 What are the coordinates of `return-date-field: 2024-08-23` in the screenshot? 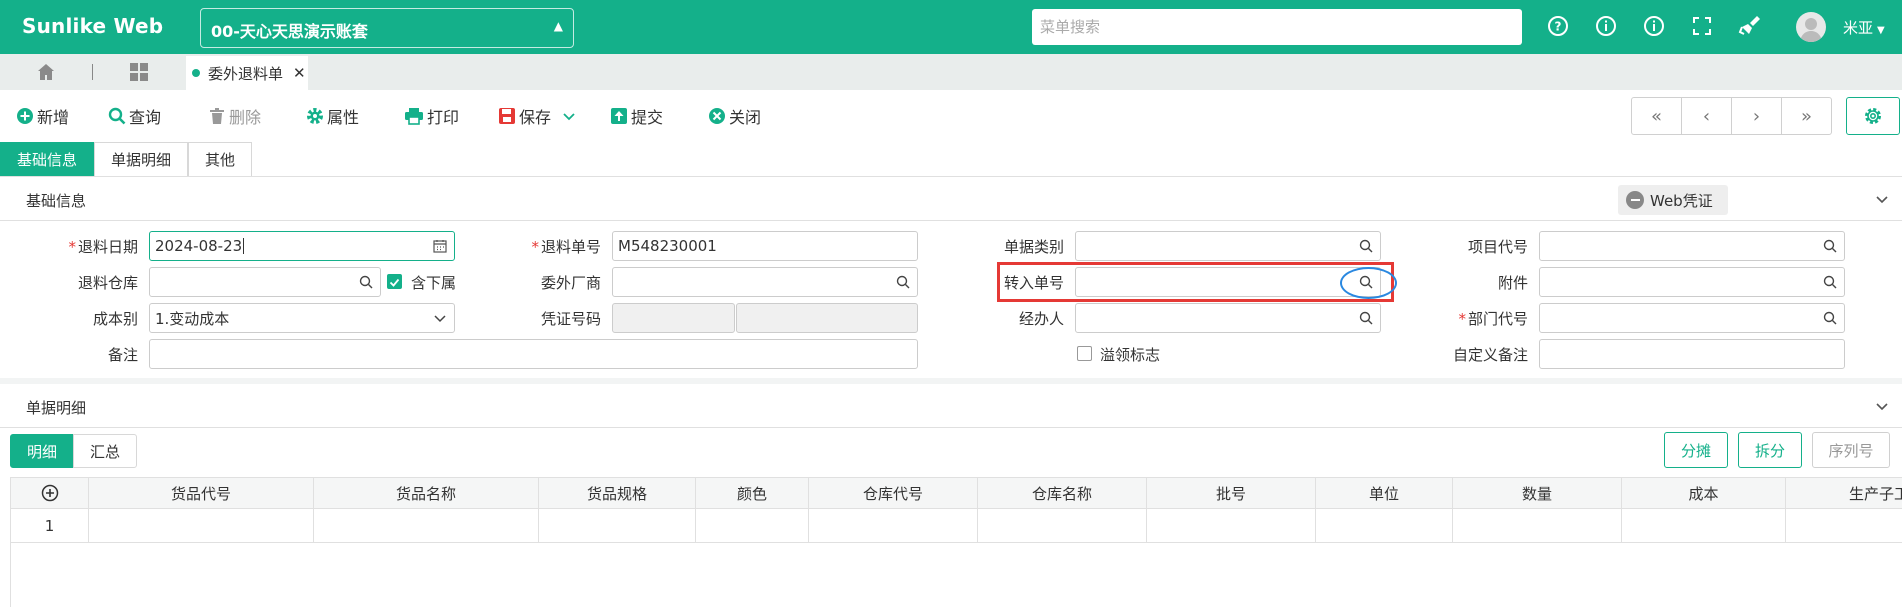 It's located at (302, 246).